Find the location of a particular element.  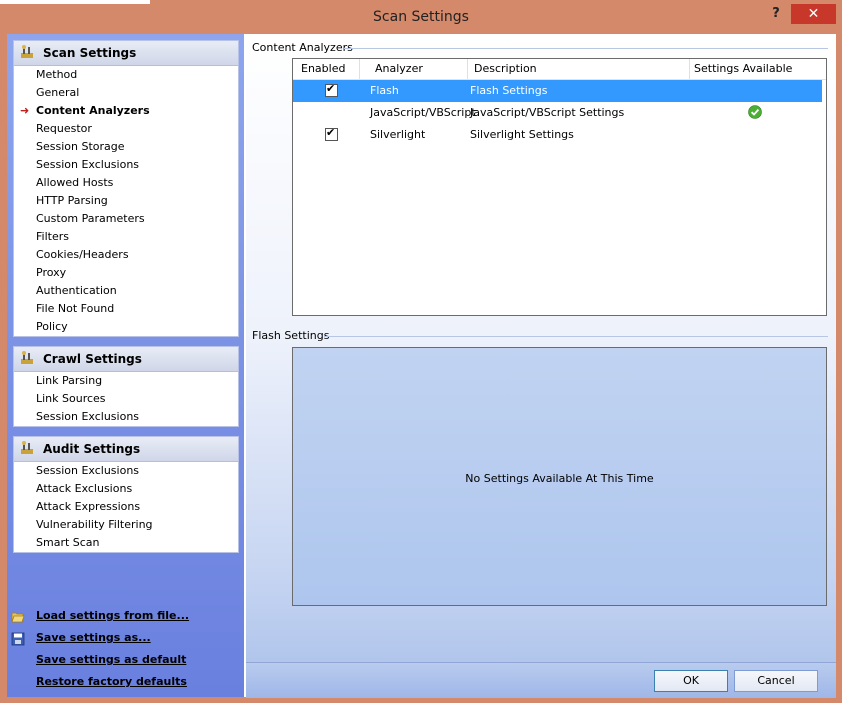

column-header-settings-available: Settings Available is located at coordinates (743, 68).